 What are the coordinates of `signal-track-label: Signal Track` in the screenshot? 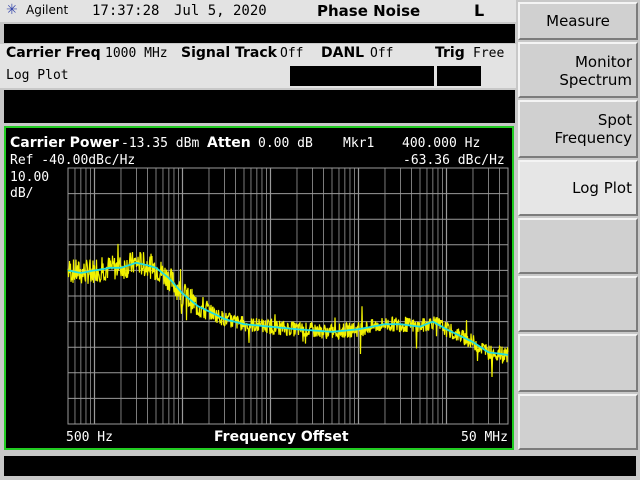 It's located at (229, 53).